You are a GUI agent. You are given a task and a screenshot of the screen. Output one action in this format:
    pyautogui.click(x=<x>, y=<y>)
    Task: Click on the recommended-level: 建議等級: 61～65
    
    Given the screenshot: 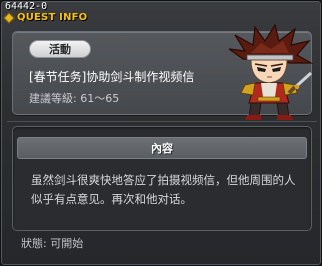 What is the action you would take?
    pyautogui.click(x=74, y=98)
    